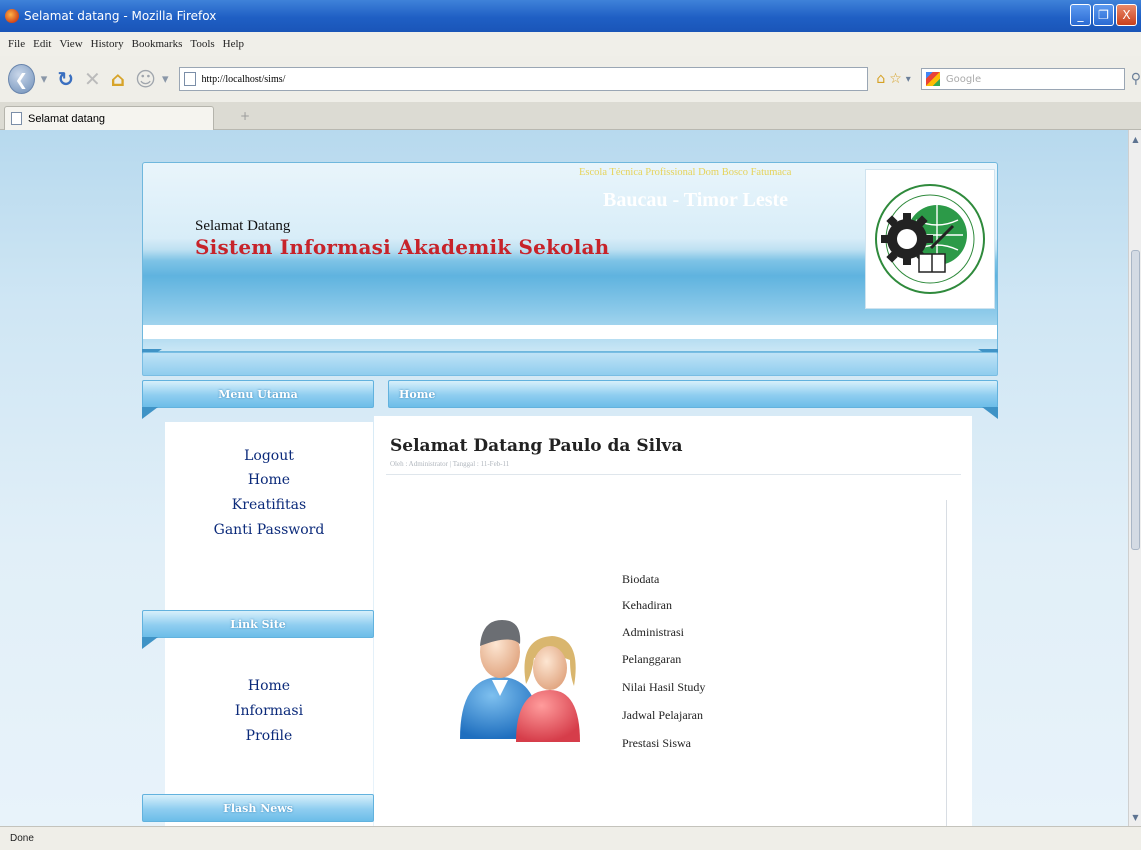  I want to click on school-location: Baucau - Timor Leste, so click(696, 200).